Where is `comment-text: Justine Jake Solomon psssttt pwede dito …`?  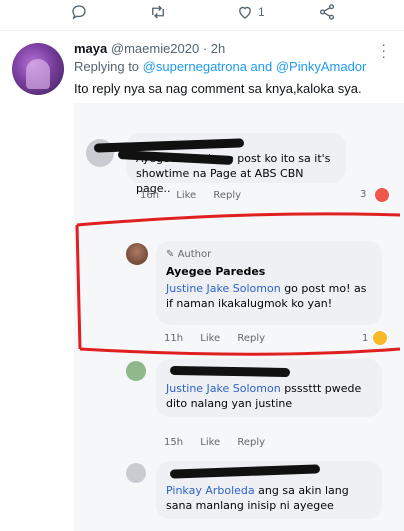 comment-text: Justine Jake Solomon psssttt pwede dito … is located at coordinates (264, 396).